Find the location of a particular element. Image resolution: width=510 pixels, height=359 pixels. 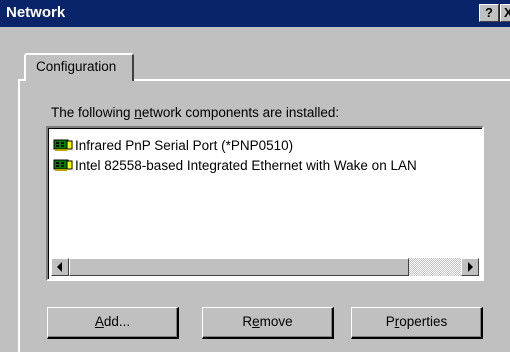

help-icon: ? is located at coordinates (489, 12).